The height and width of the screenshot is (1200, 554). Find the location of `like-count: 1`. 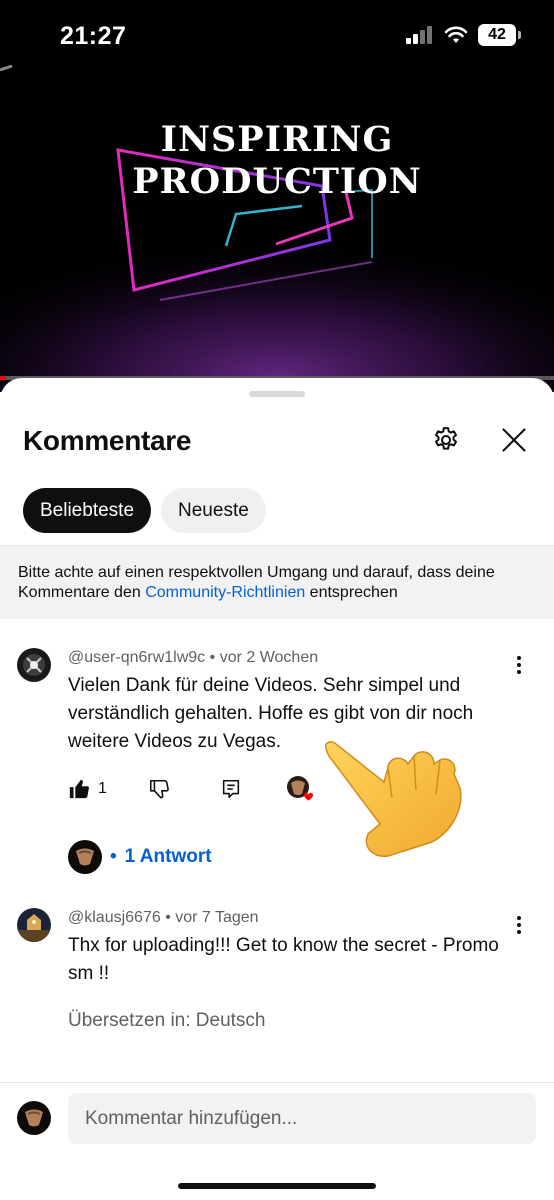

like-count: 1 is located at coordinates (102, 788).